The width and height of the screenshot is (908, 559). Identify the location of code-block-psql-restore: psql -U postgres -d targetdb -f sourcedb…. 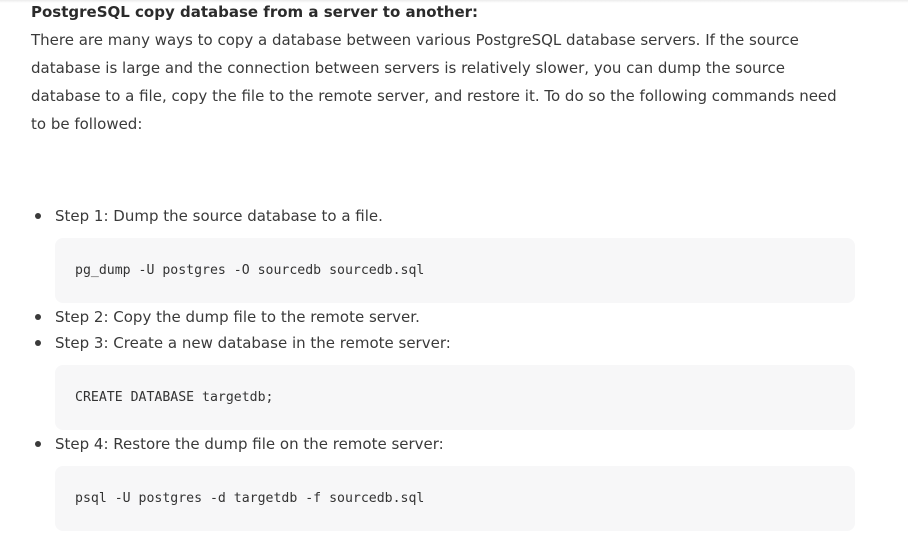
(455, 498).